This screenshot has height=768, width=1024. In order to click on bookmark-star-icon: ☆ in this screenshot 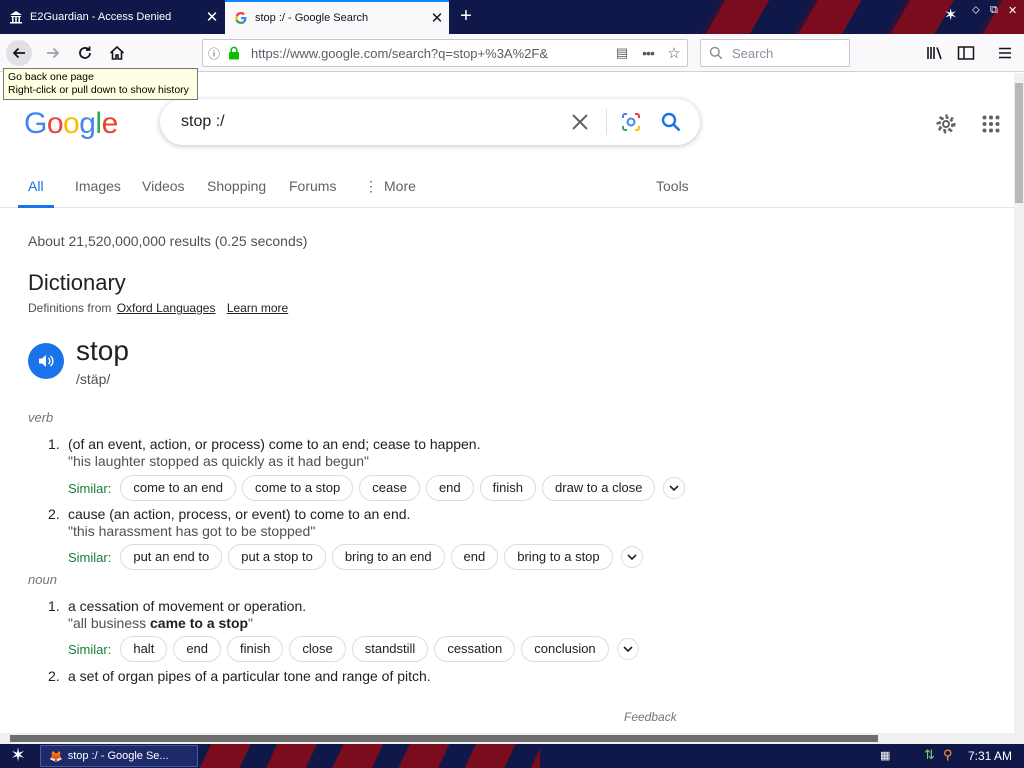, I will do `click(674, 53)`.